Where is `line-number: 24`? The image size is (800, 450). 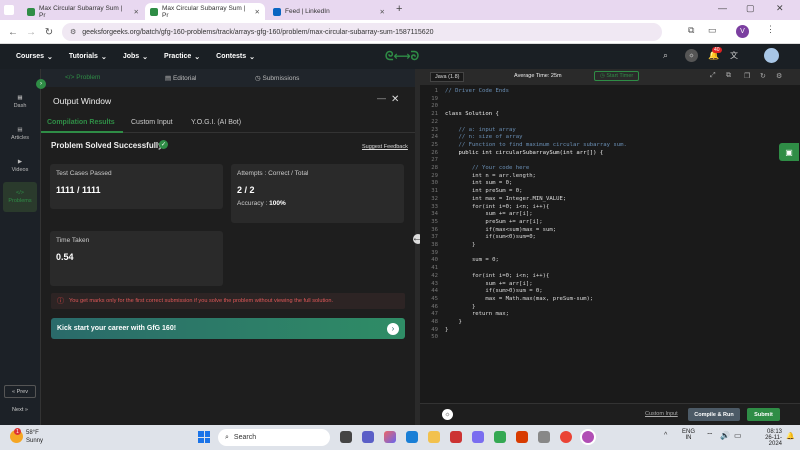
line-number: 24 is located at coordinates (434, 137).